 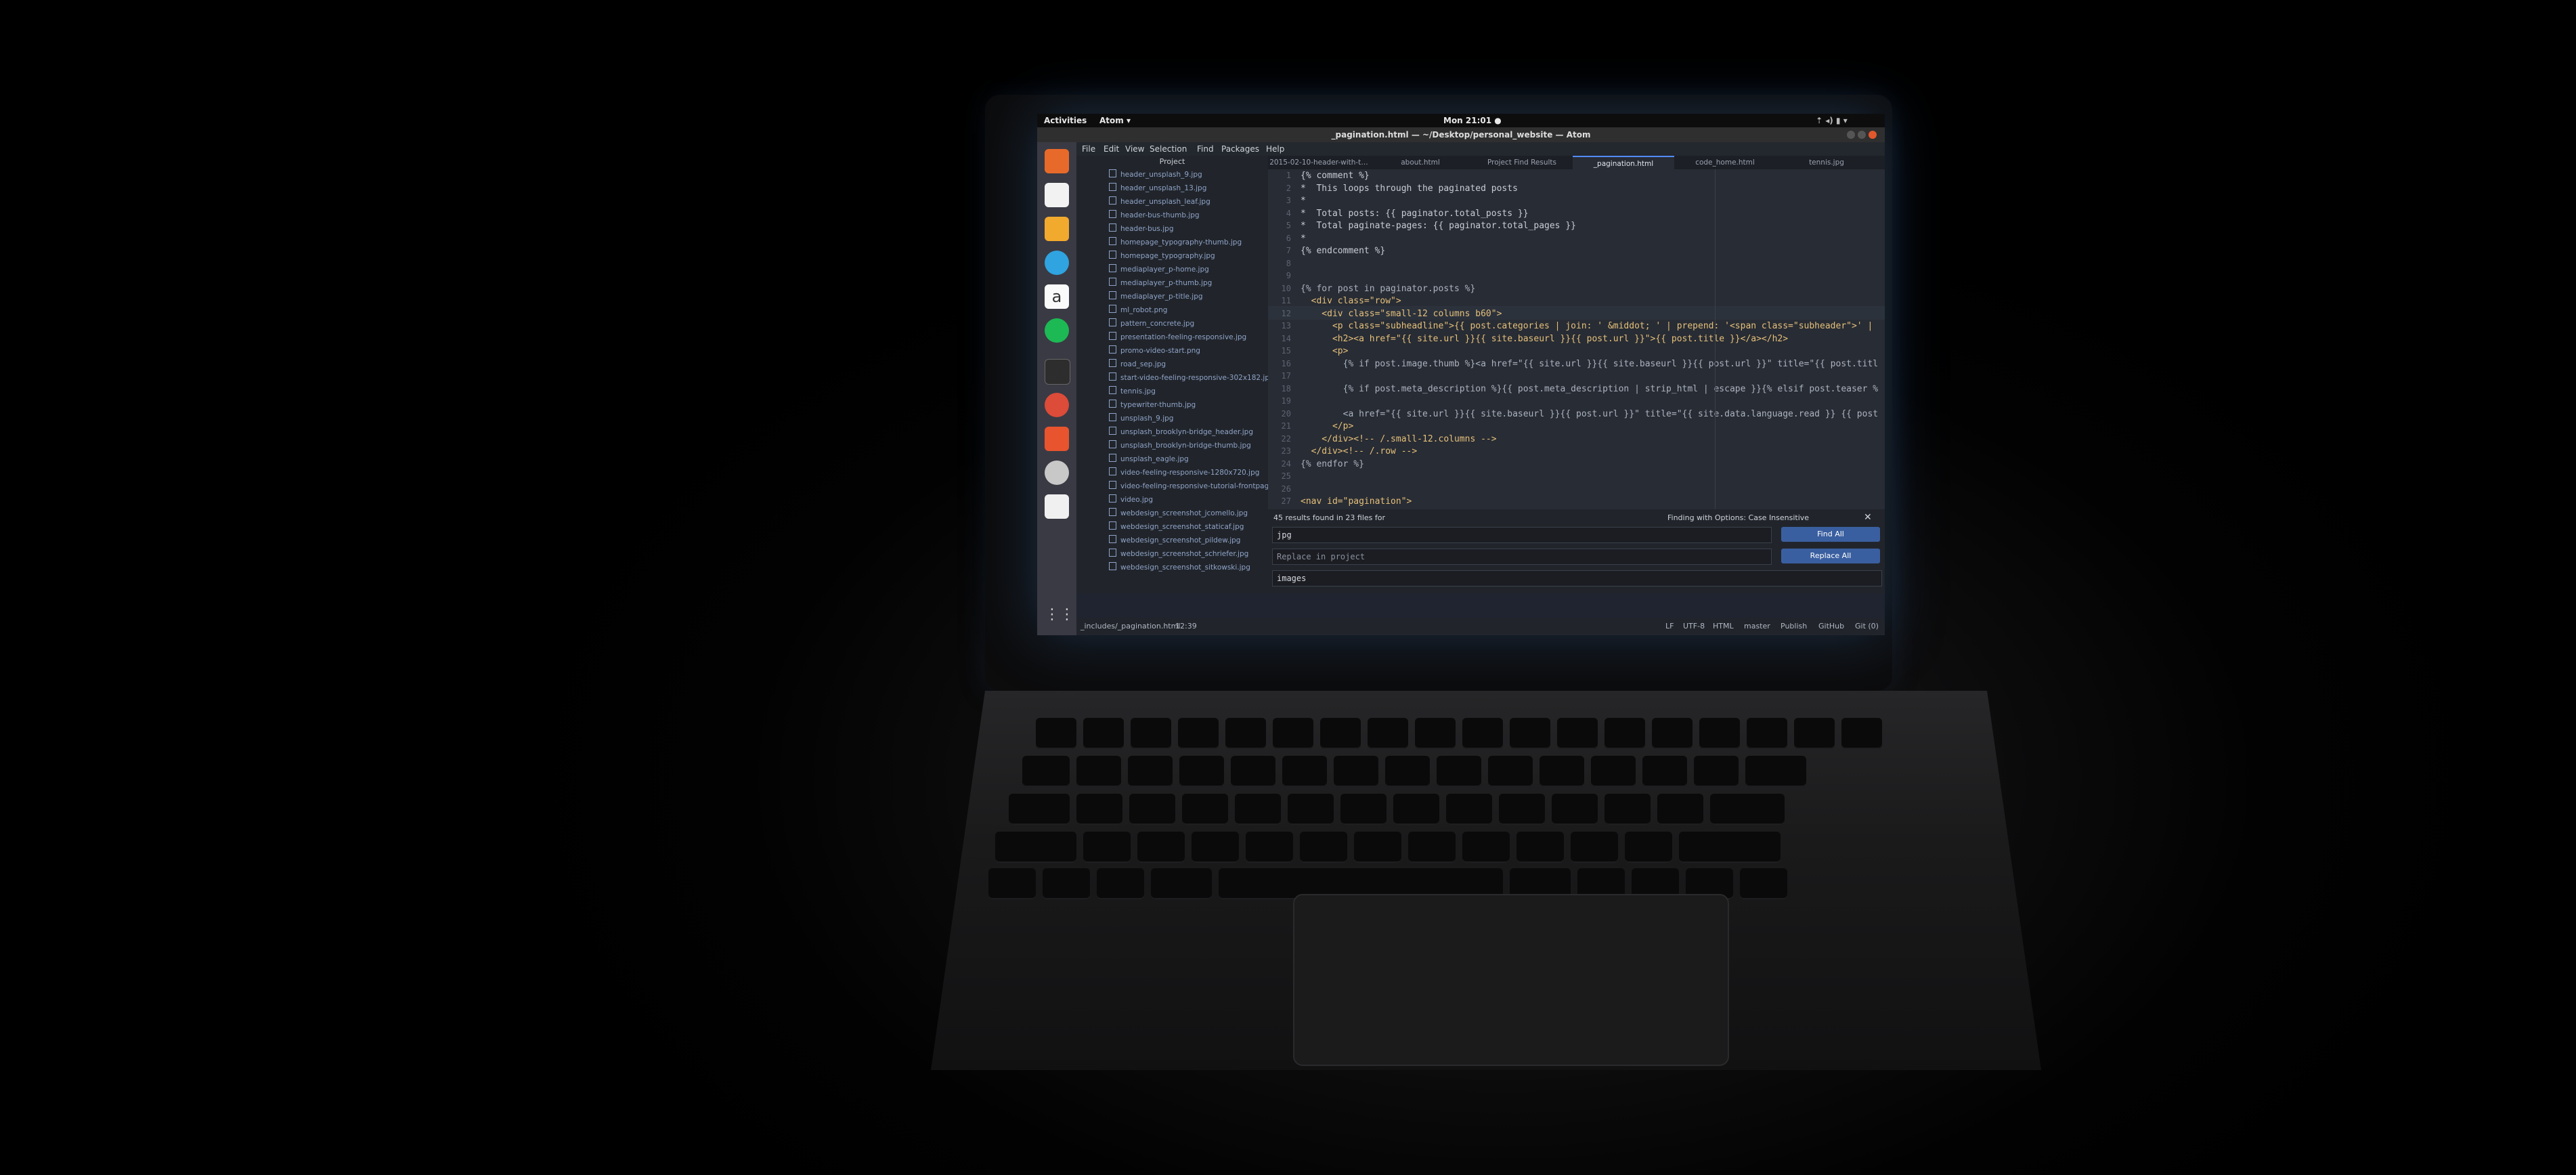 What do you see at coordinates (1399, 438) in the screenshot?
I see `code-line: </div><!-- /.small-12.columns -->` at bounding box center [1399, 438].